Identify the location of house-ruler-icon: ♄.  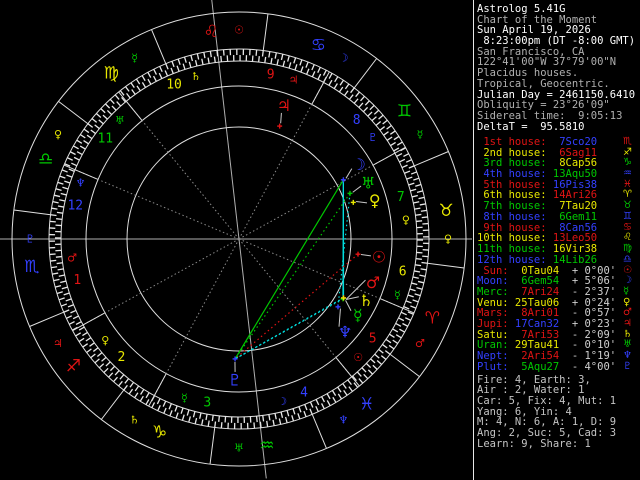
(196, 76).